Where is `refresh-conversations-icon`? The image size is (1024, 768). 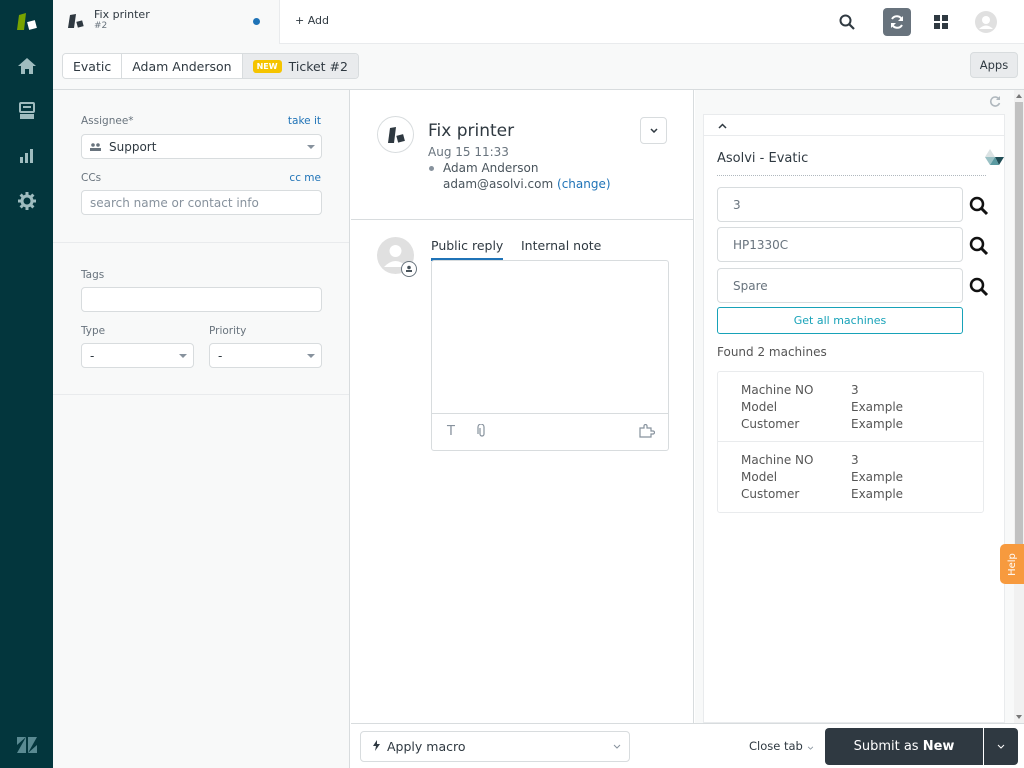
refresh-conversations-icon is located at coordinates (897, 22).